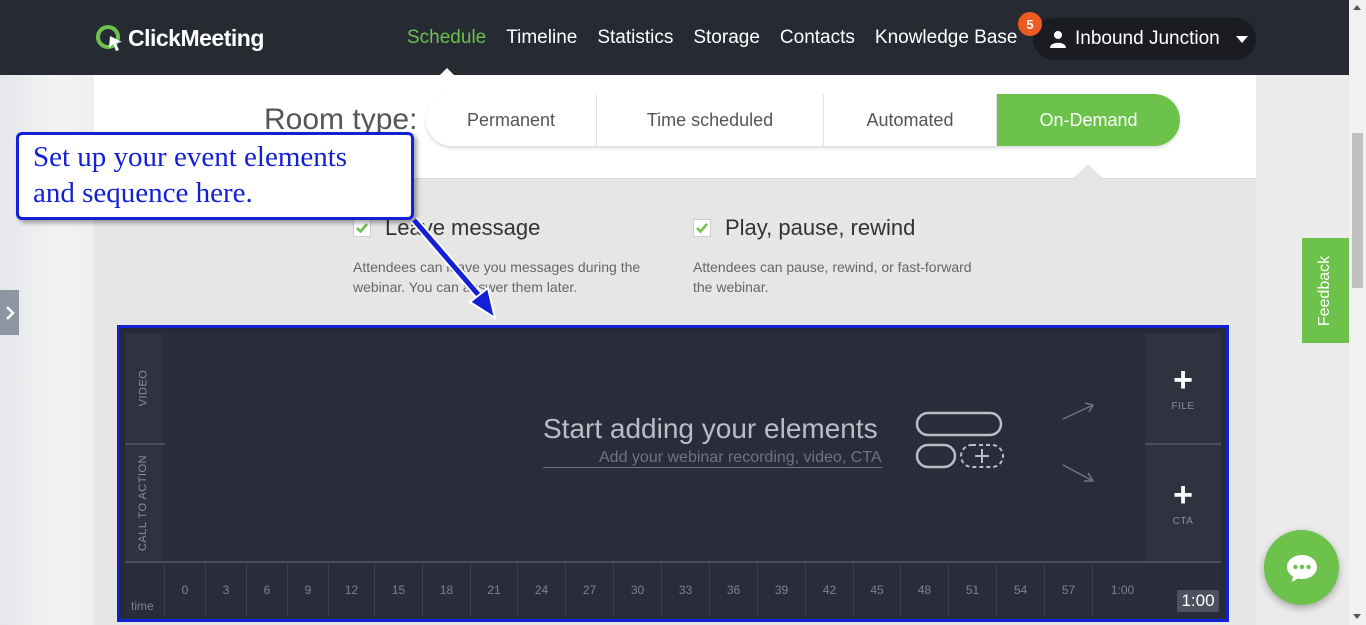  Describe the element at coordinates (1198, 601) in the screenshot. I see `duration-badge: 1:00` at that location.